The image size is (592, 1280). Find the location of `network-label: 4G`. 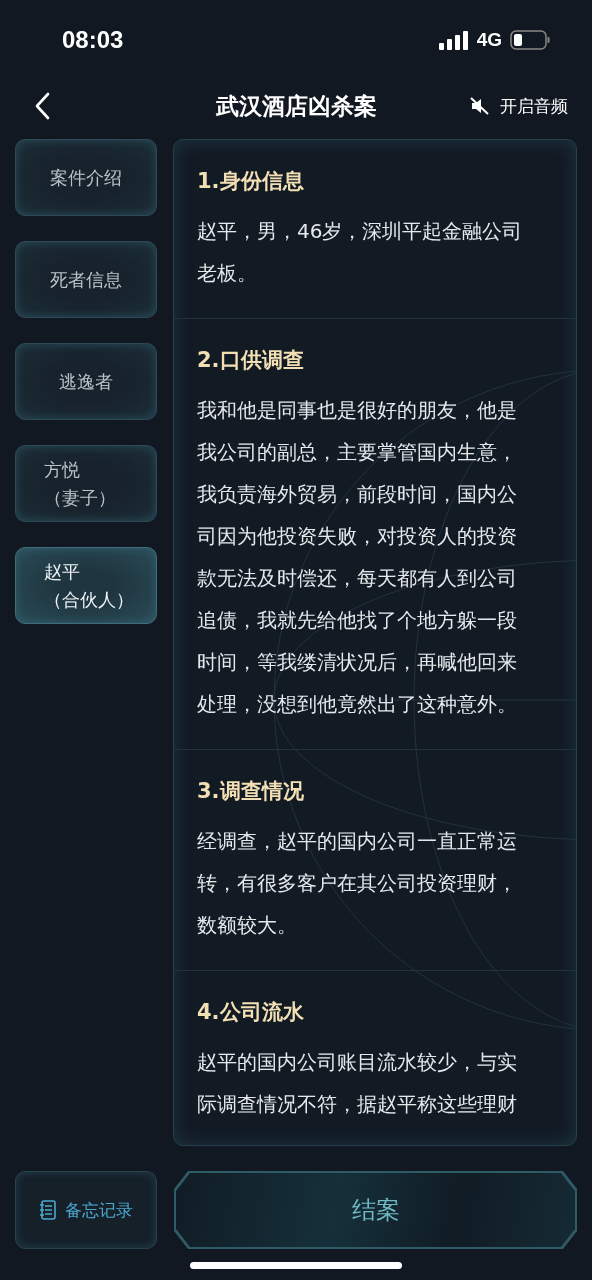

network-label: 4G is located at coordinates (489, 40).